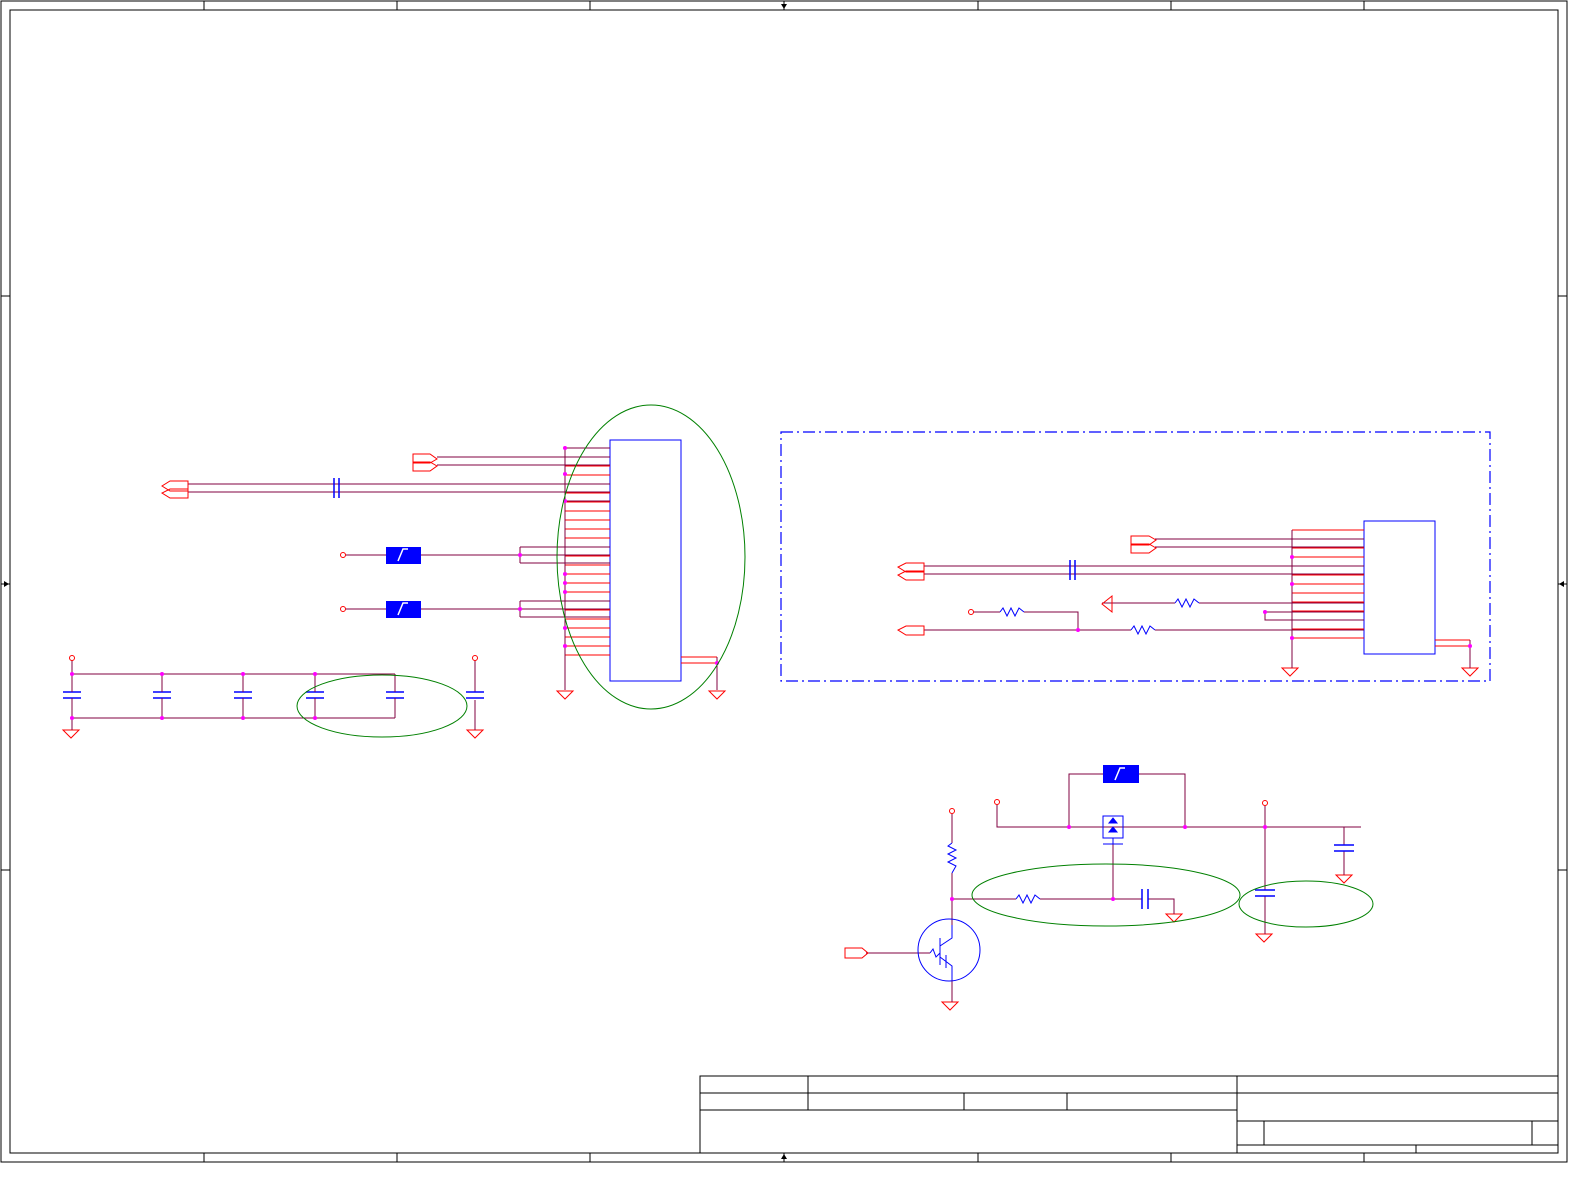 The image size is (1589, 1185). Describe the element at coordinates (1328, 584) in the screenshot. I see `connector-pins-sub` at that location.